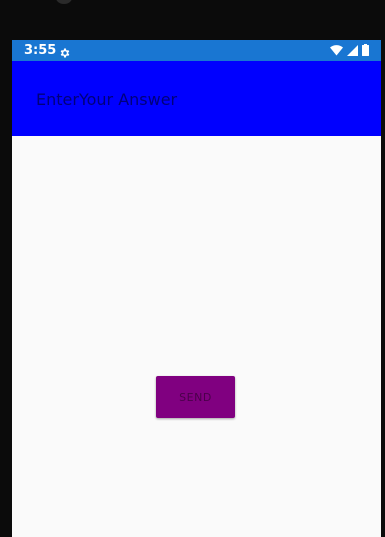  I want to click on status-bar: 3:55, so click(196, 50).